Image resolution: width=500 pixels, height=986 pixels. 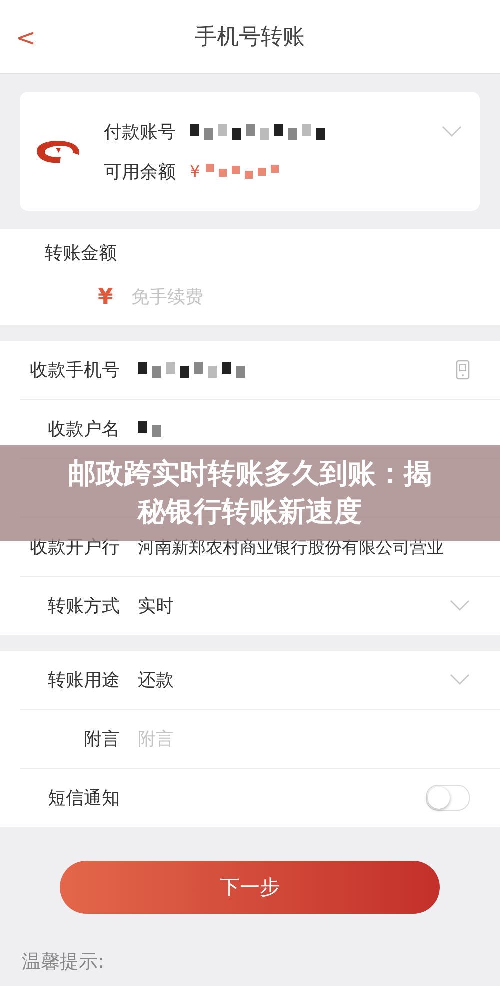 I want to click on amount-label: 转账金额, so click(x=81, y=253).